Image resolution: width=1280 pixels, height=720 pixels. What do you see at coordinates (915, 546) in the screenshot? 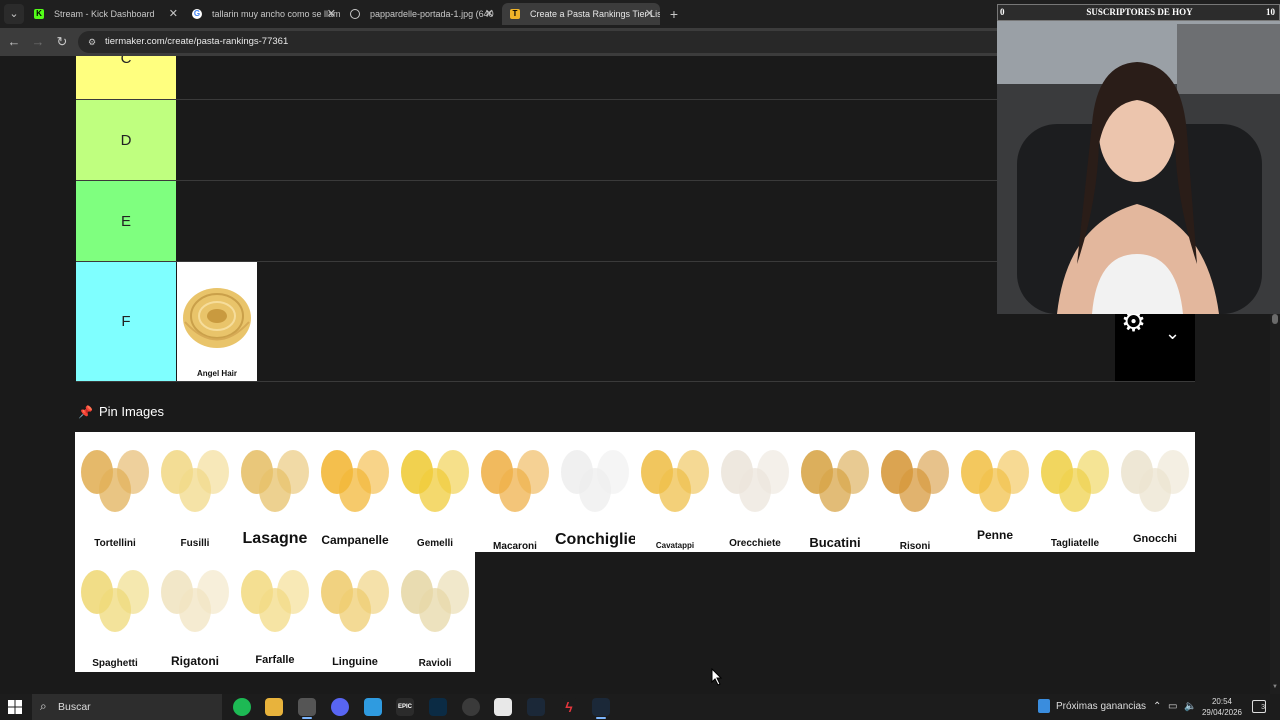
I see `pasta-caption: Risoni` at bounding box center [915, 546].